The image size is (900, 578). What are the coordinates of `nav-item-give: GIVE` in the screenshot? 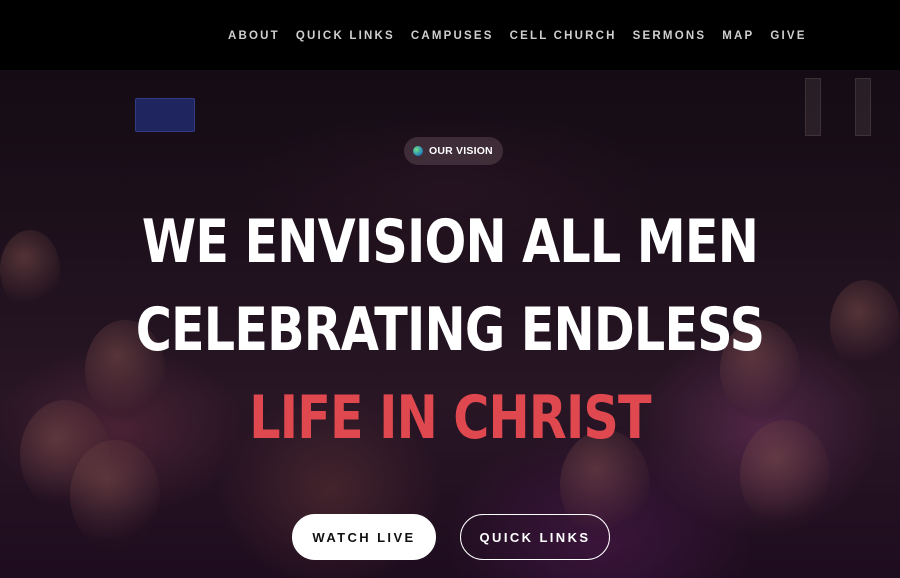 It's located at (788, 36).